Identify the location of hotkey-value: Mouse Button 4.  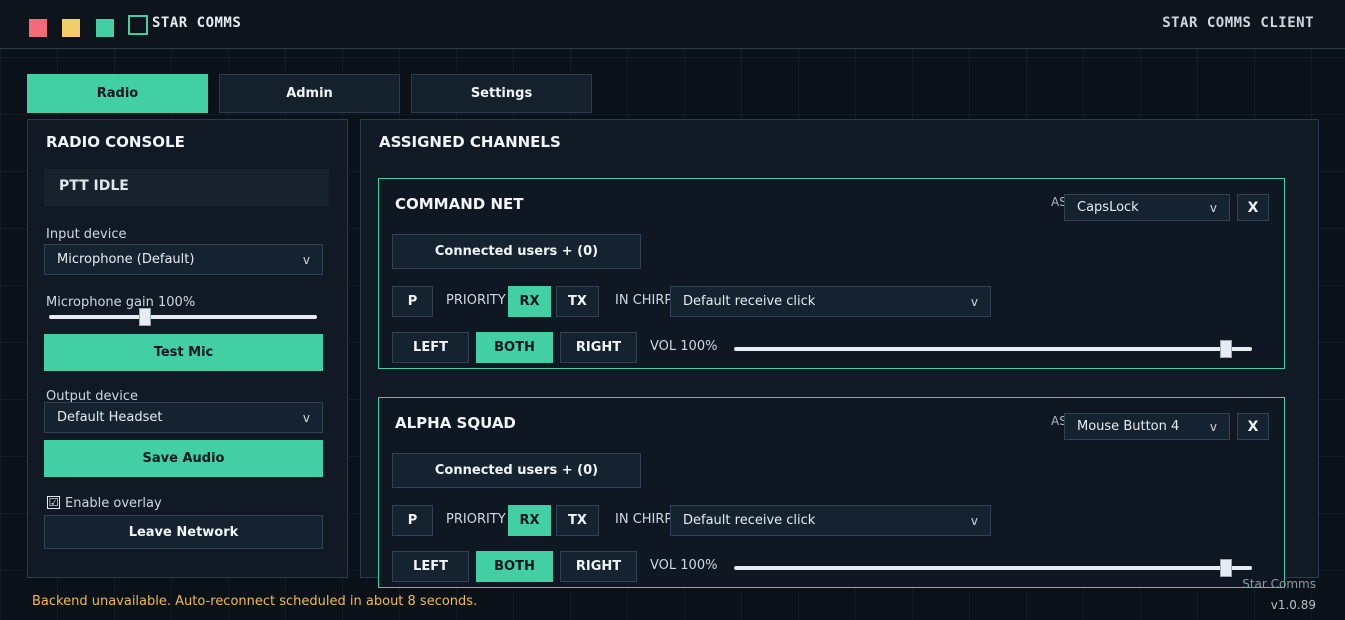
(1128, 426).